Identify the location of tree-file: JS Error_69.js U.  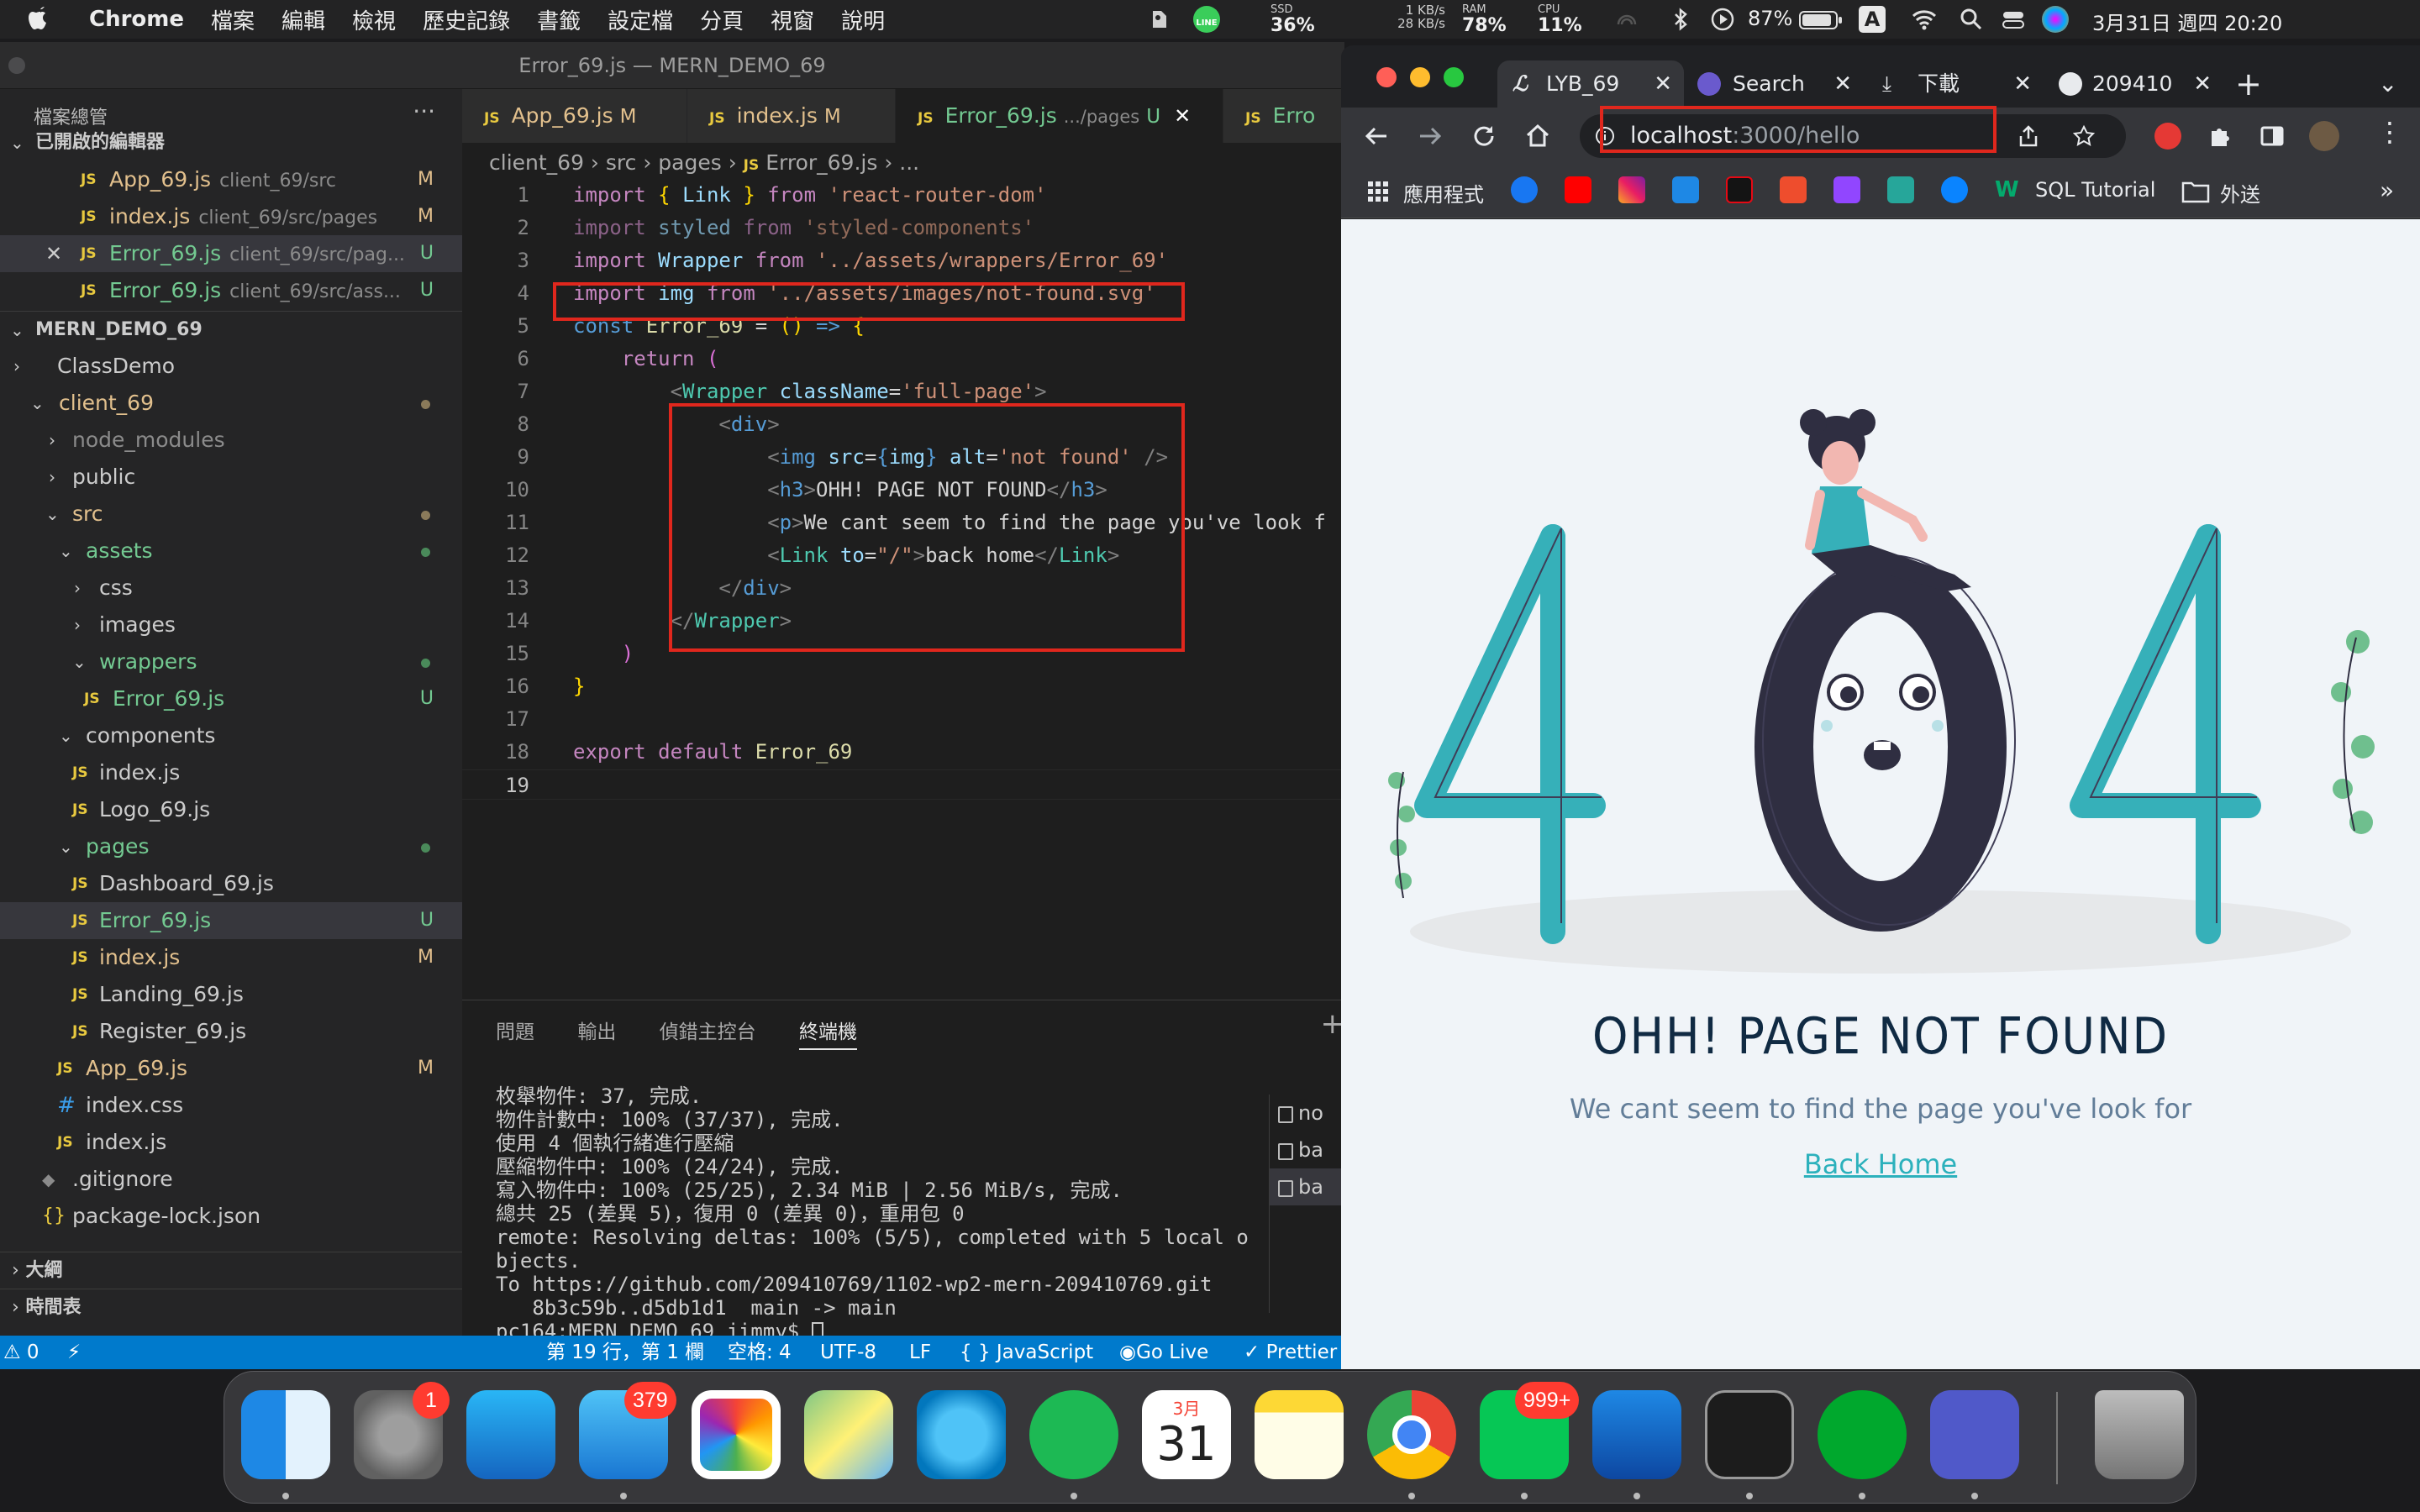
(231, 698).